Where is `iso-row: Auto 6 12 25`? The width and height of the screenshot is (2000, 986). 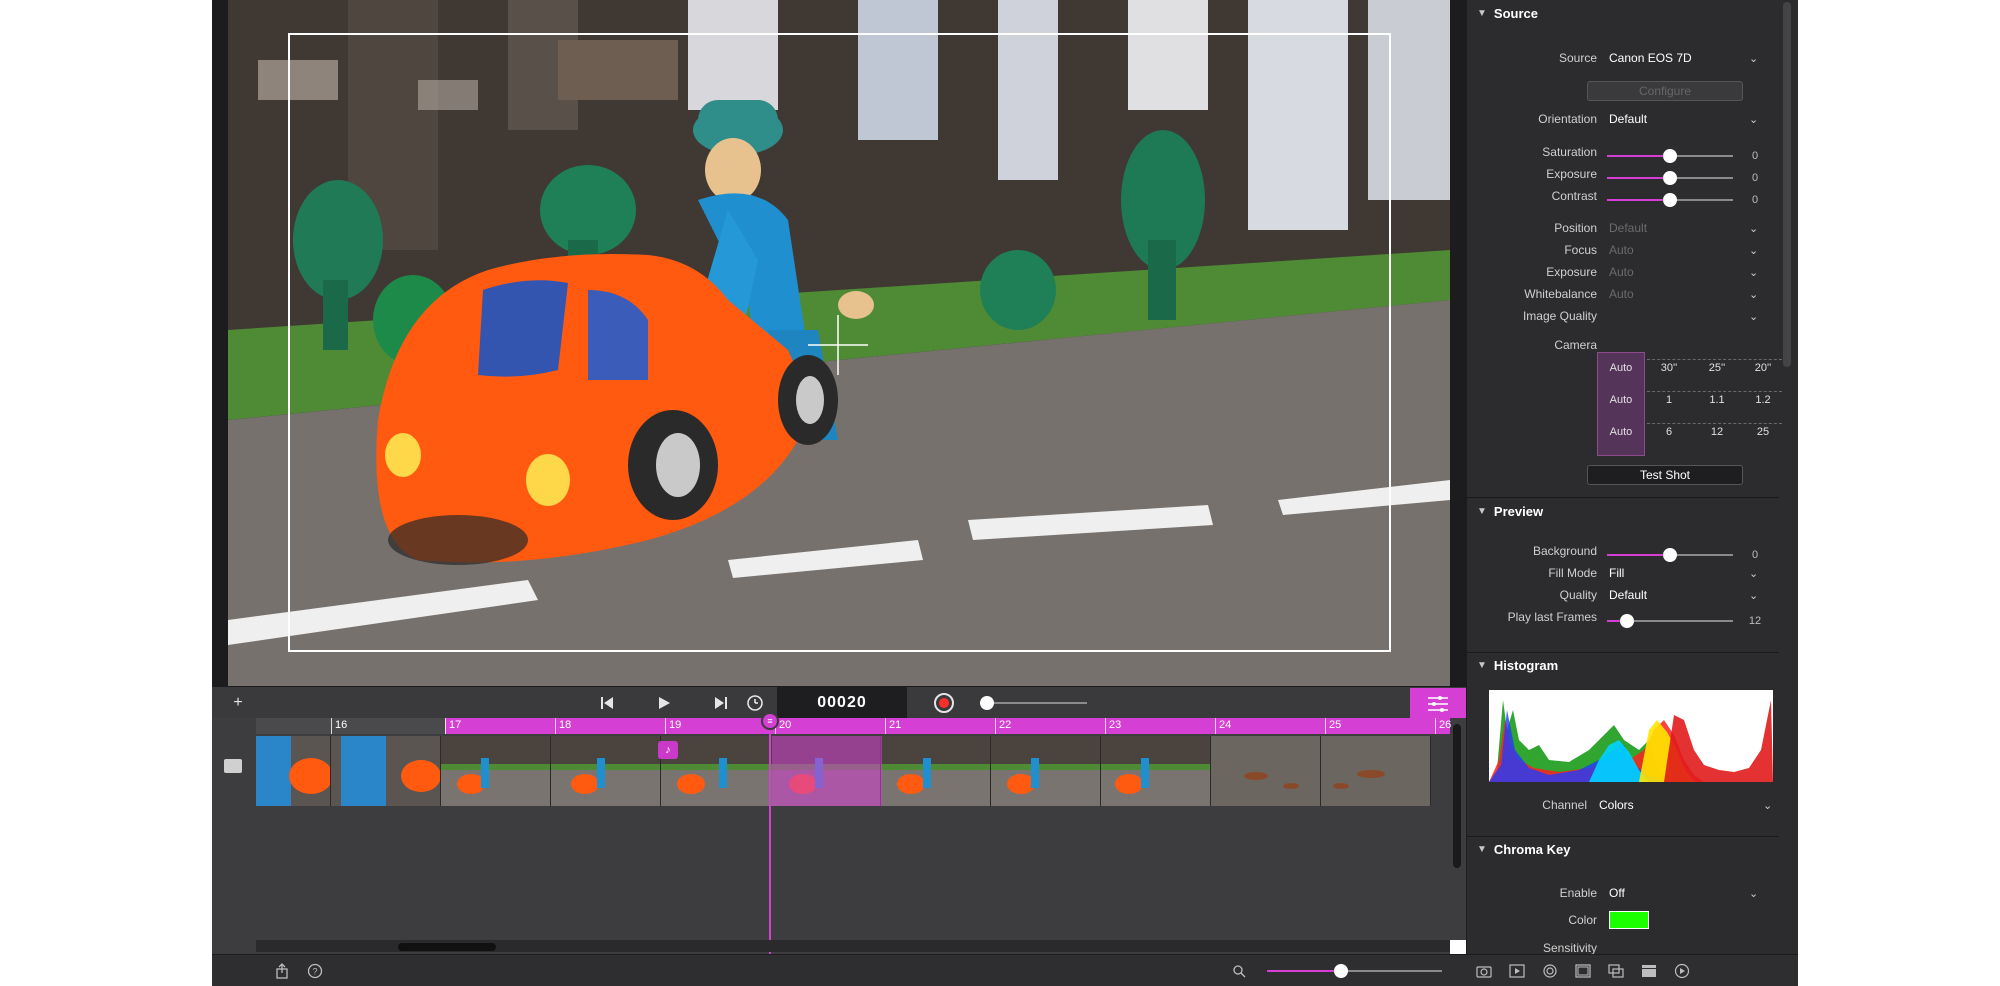 iso-row: Auto 6 12 25 is located at coordinates (1689, 432).